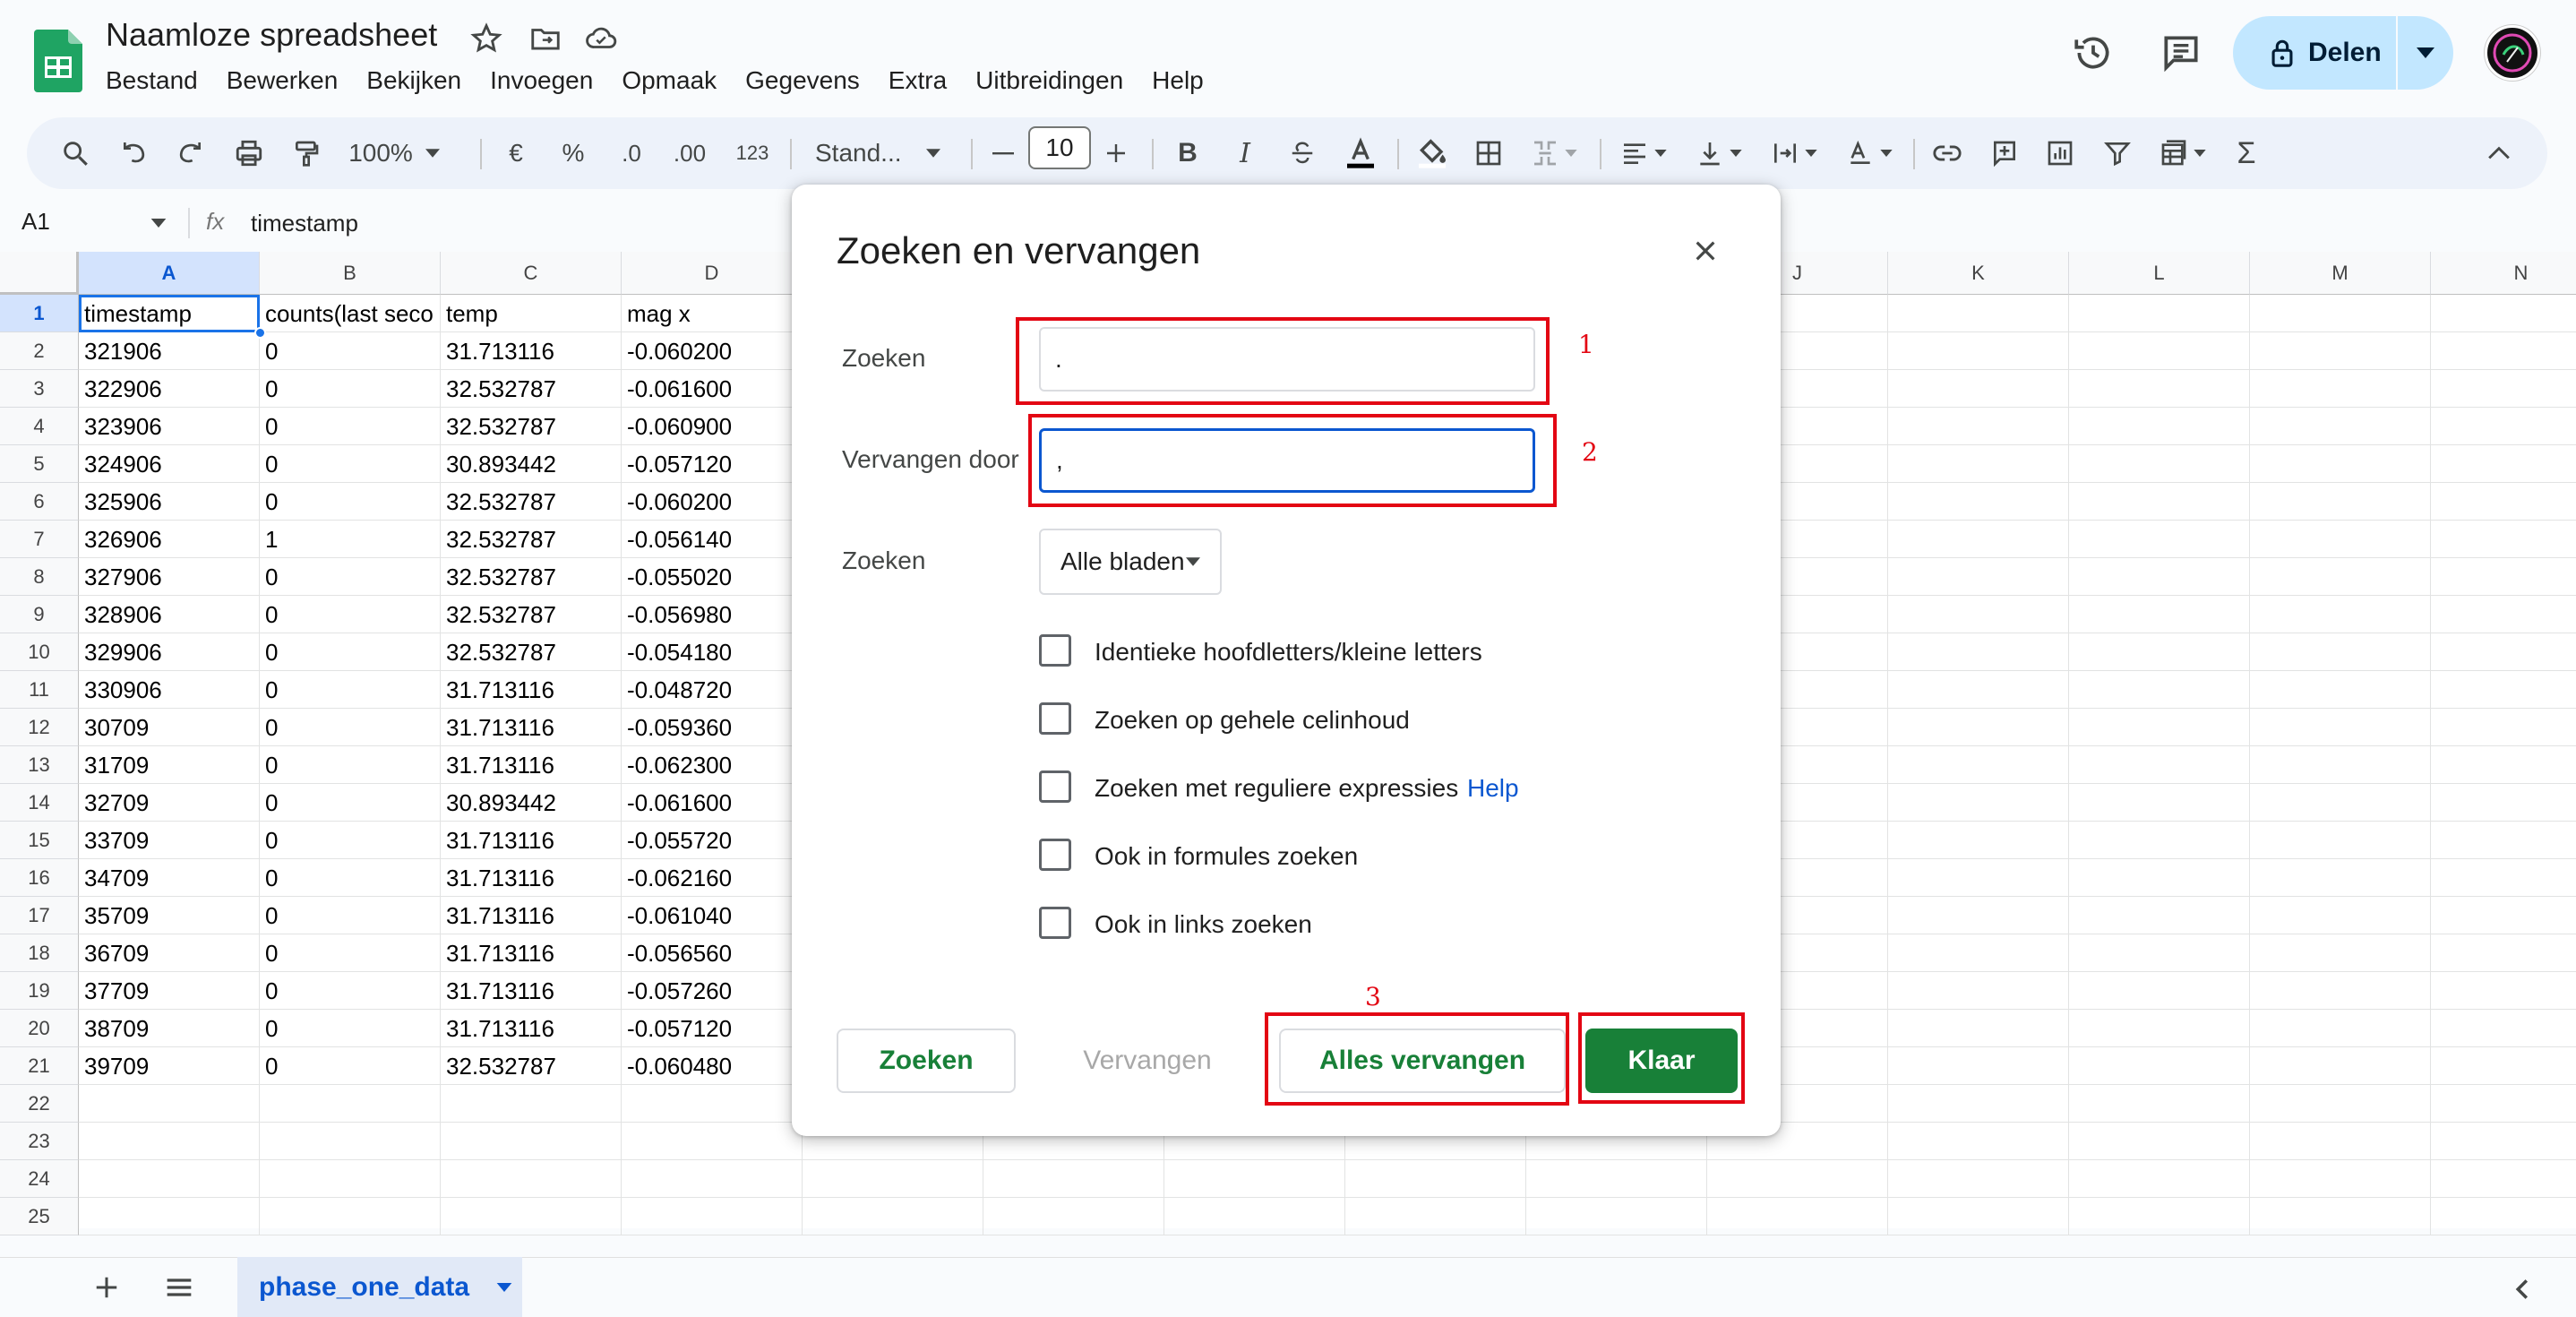  I want to click on cell-m3, so click(2340, 389).